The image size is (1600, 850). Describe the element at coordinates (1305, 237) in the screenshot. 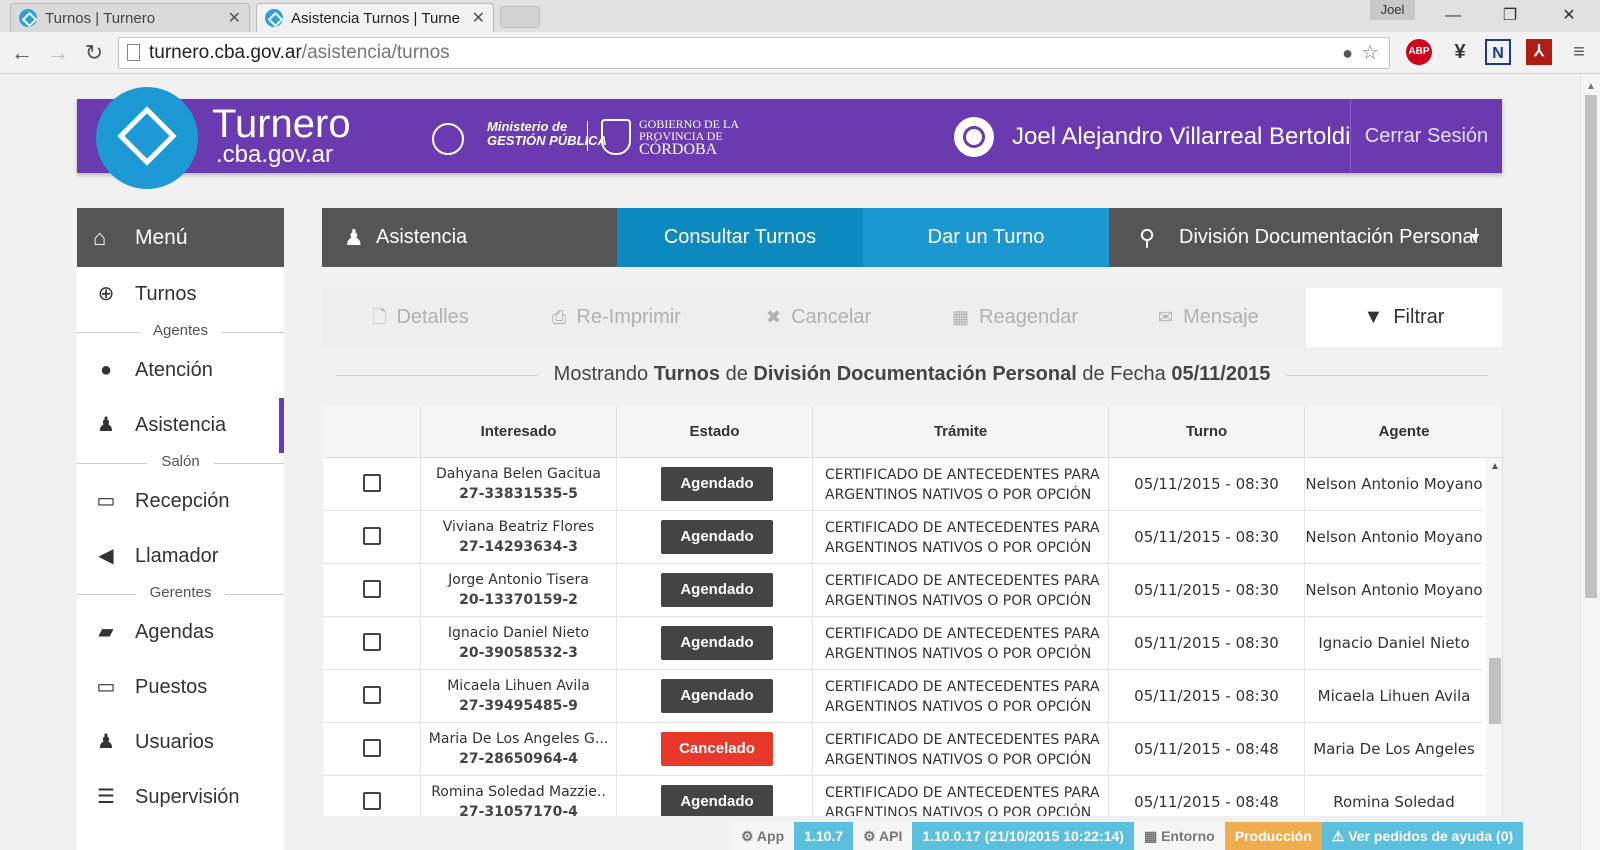

I see `division-dropdown: ⚲ División Documentación Personal ▼` at that location.